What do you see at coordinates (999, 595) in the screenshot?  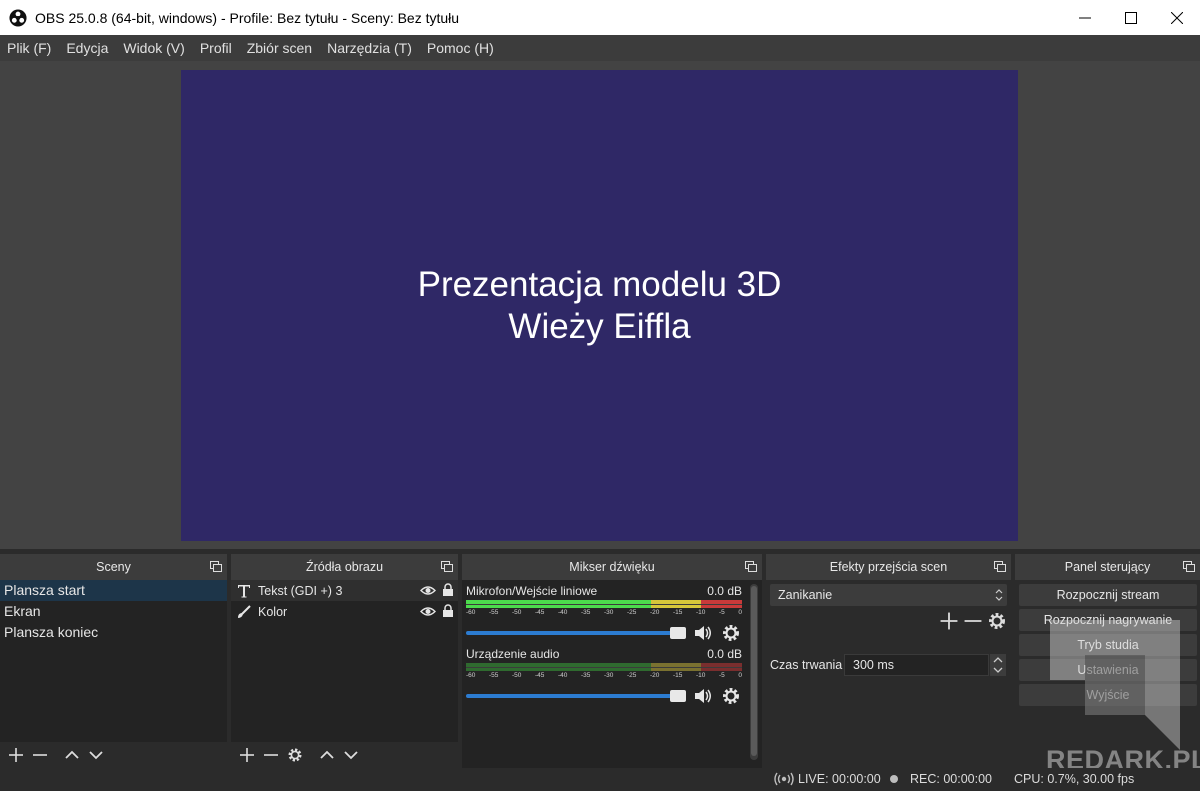 I see `updown-arrows-icon` at bounding box center [999, 595].